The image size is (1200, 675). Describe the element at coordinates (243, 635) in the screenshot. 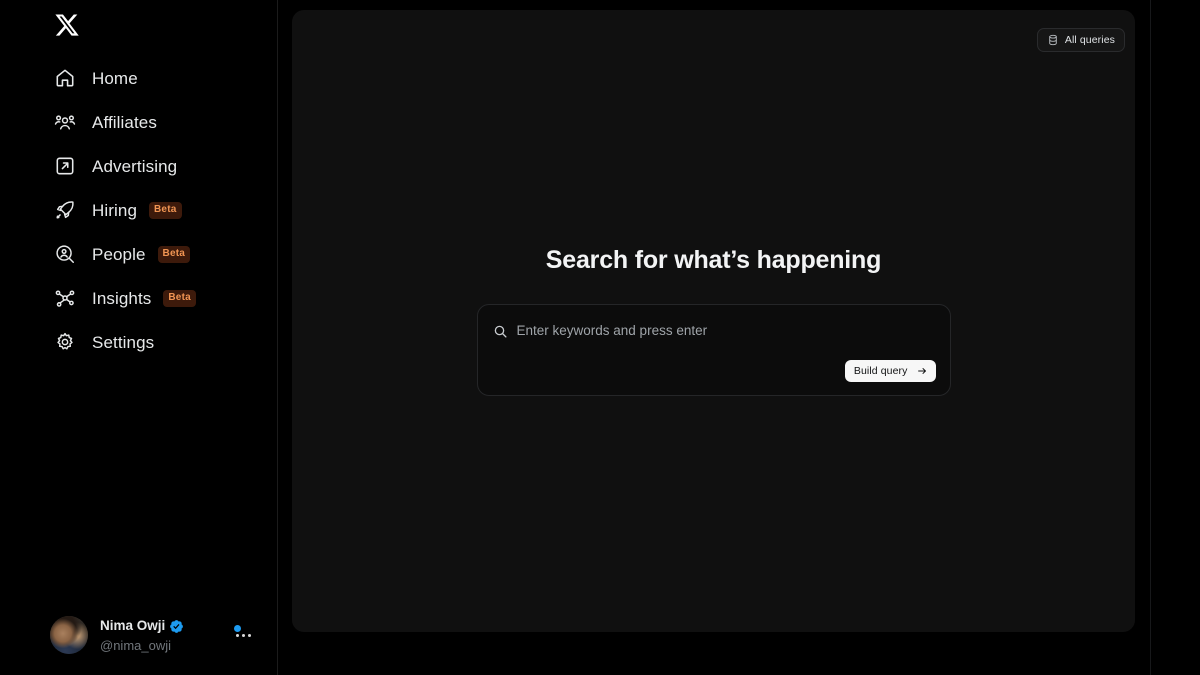

I see `more-horizontal-icon` at that location.